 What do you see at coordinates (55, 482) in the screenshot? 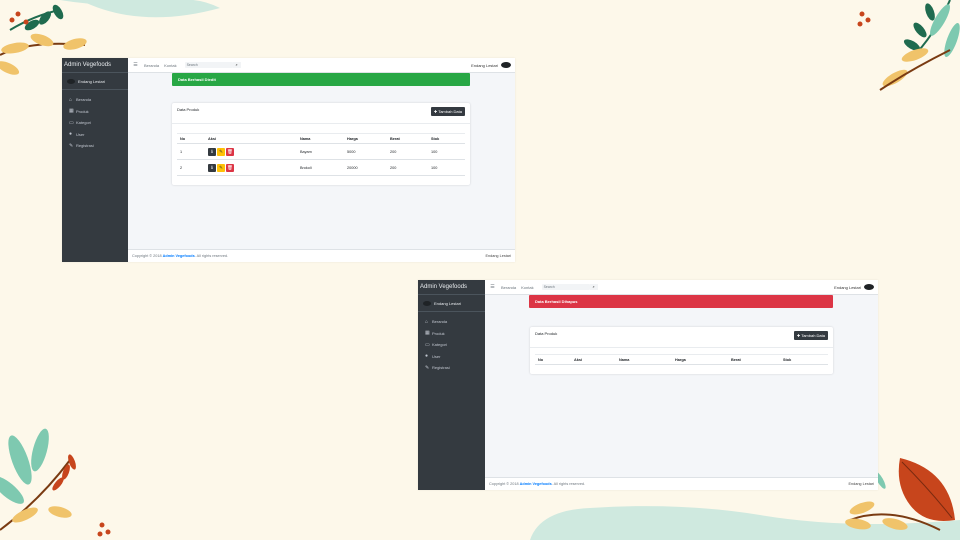
I see `leaf-decoration-bottom-left-icon` at bounding box center [55, 482].